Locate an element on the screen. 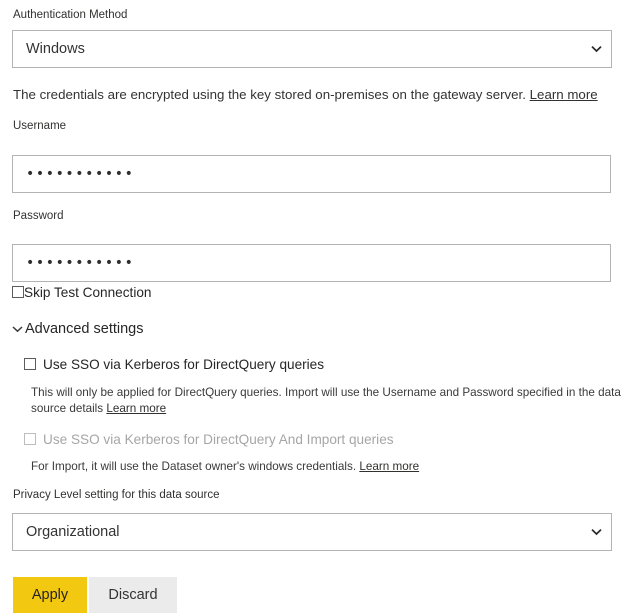  skip-test-connection-checkbox is located at coordinates (18, 292).